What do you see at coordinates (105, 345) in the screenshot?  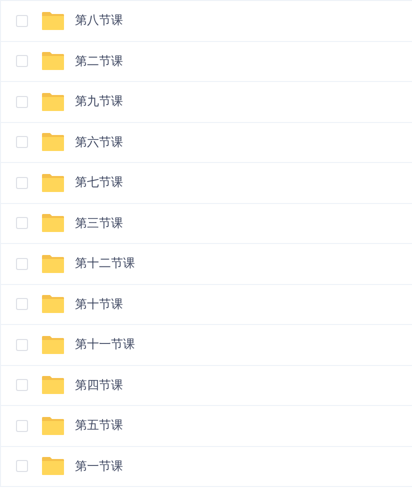 I see `folder-name: 第十一节课` at bounding box center [105, 345].